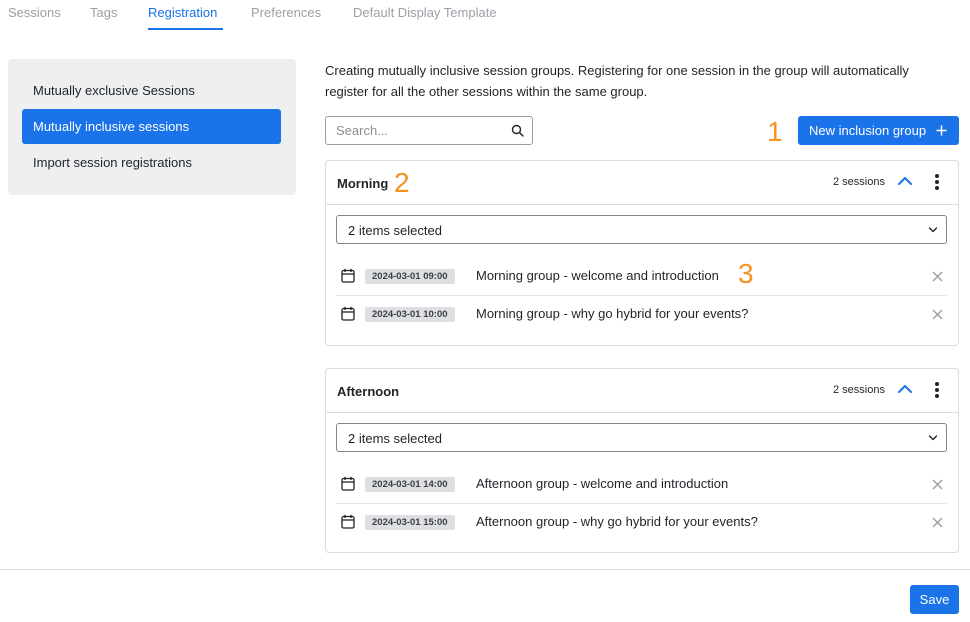 This screenshot has height=622, width=970. What do you see at coordinates (402, 182) in the screenshot?
I see `annotation-marker-2: 2` at bounding box center [402, 182].